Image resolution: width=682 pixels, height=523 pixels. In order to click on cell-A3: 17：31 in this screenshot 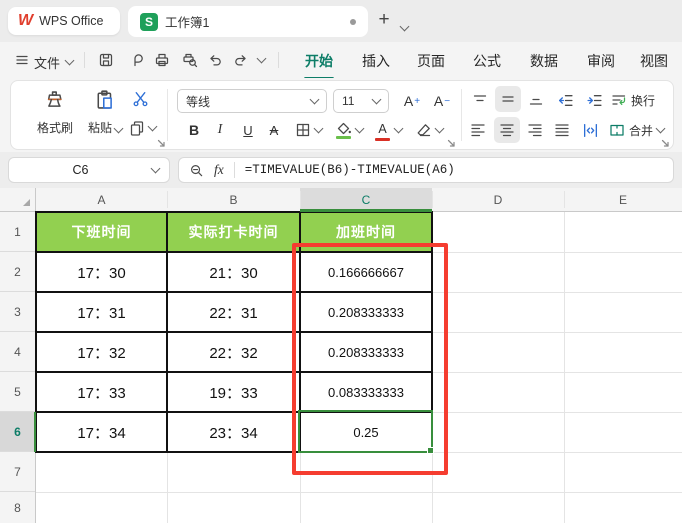, I will do `click(101, 312)`.